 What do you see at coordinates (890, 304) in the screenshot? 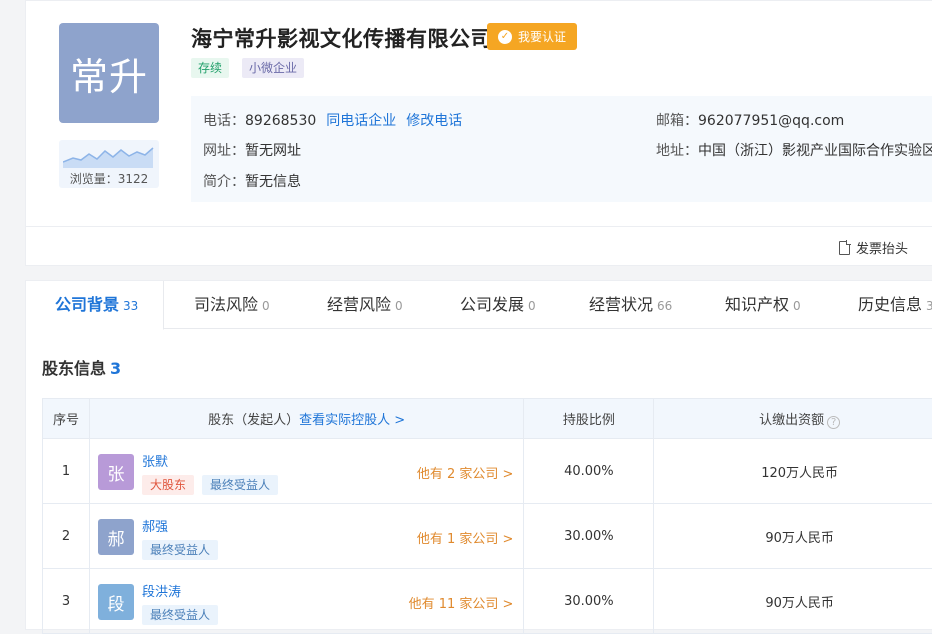
I see `tab-label: 历史信息` at bounding box center [890, 304].